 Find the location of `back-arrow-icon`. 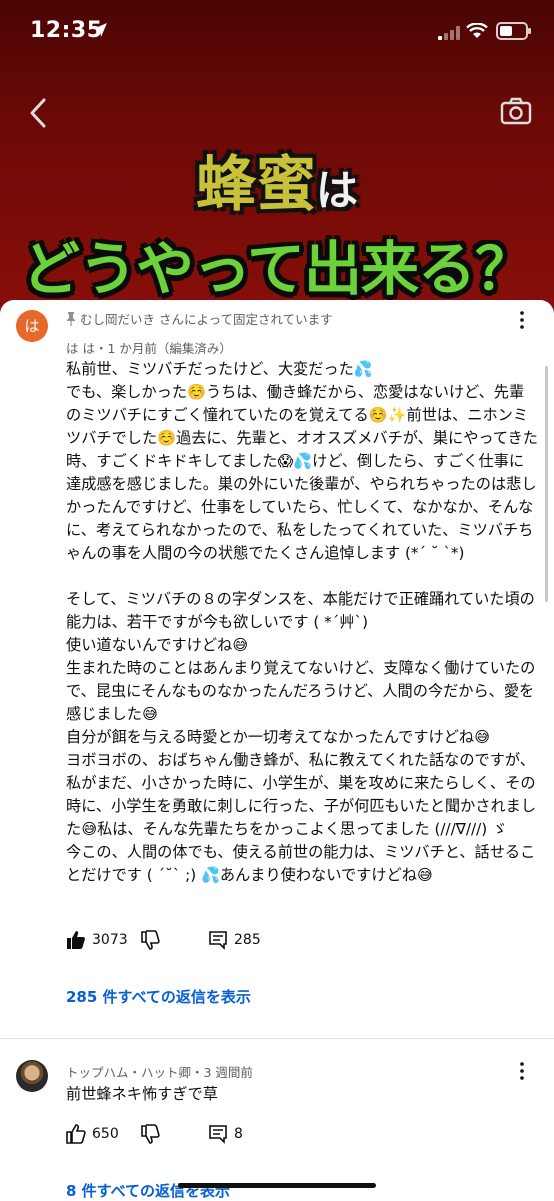

back-arrow-icon is located at coordinates (39, 113).